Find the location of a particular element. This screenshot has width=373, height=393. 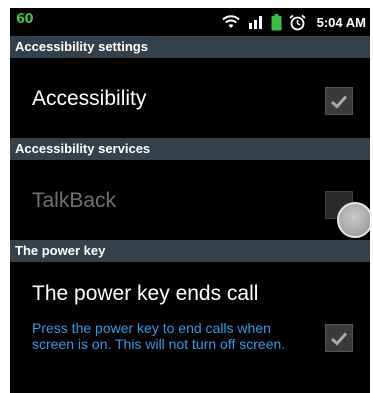

section-header-accessibility-settings: Accessibility settings is located at coordinates (190, 47).